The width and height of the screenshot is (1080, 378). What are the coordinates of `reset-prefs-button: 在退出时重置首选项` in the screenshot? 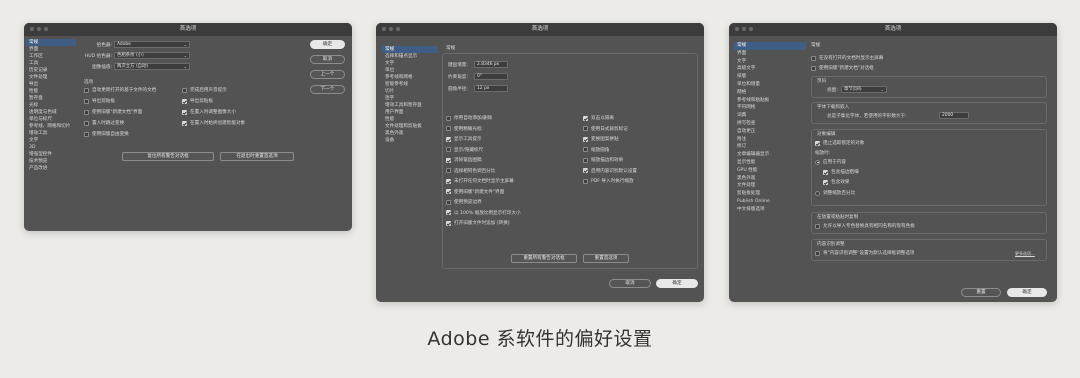 It's located at (257, 156).